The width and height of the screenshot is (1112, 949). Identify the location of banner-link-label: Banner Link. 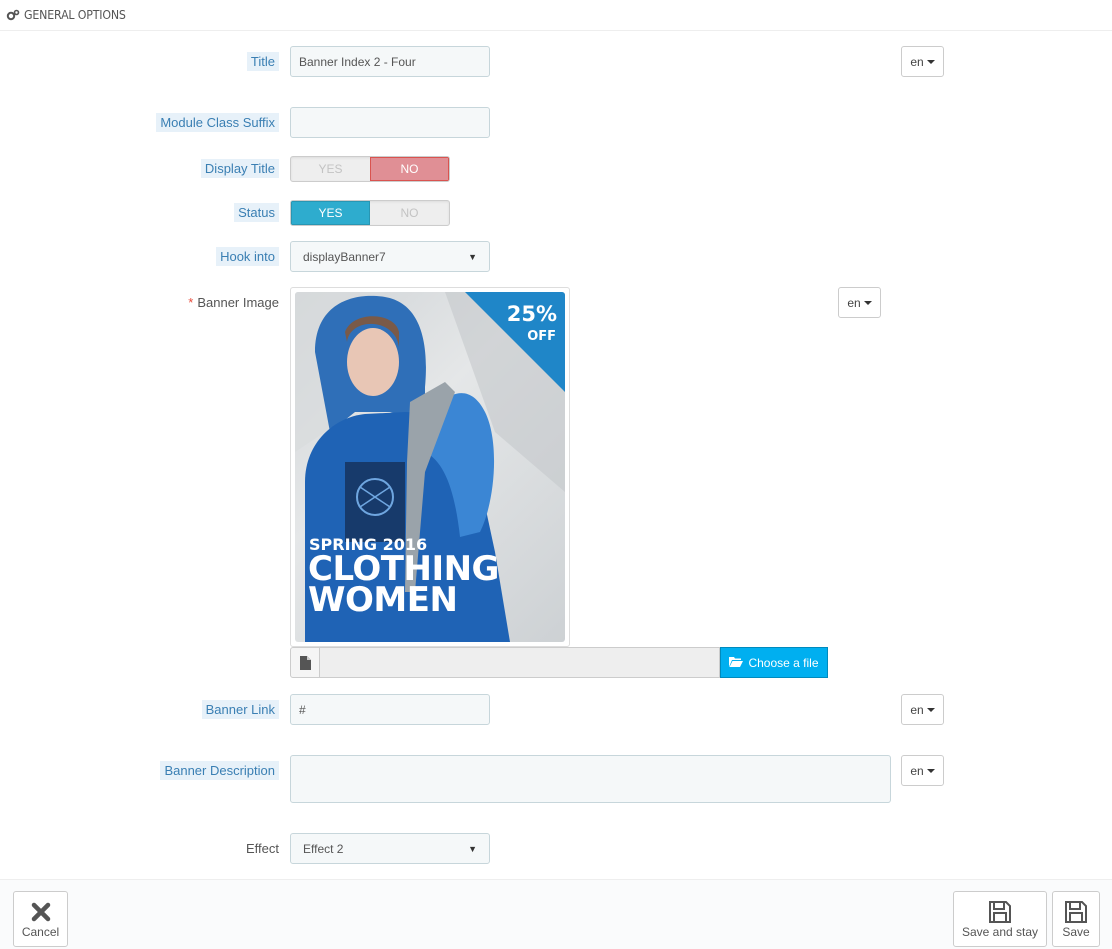
(240, 709).